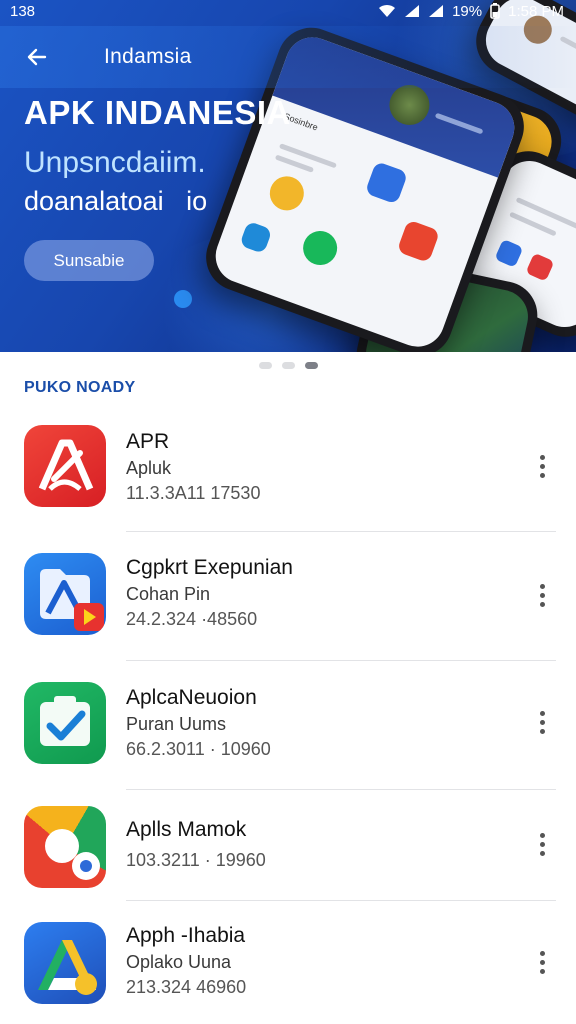  What do you see at coordinates (80, 387) in the screenshot?
I see `section-title: PUKO NOADY` at bounding box center [80, 387].